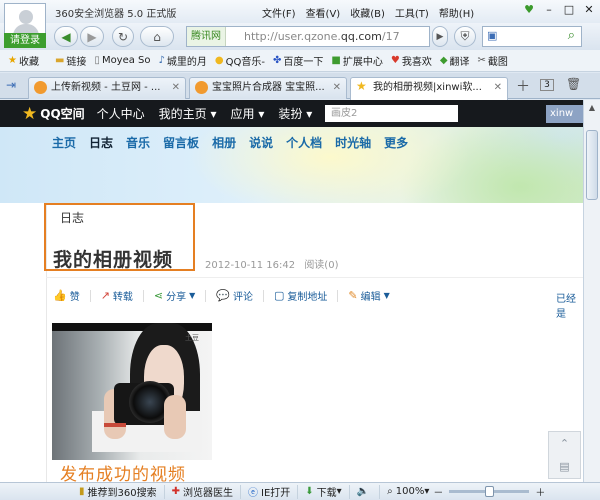 The width and height of the screenshot is (600, 500). What do you see at coordinates (456, 12) in the screenshot?
I see `menu-help: 帮助(H)` at bounding box center [456, 12].